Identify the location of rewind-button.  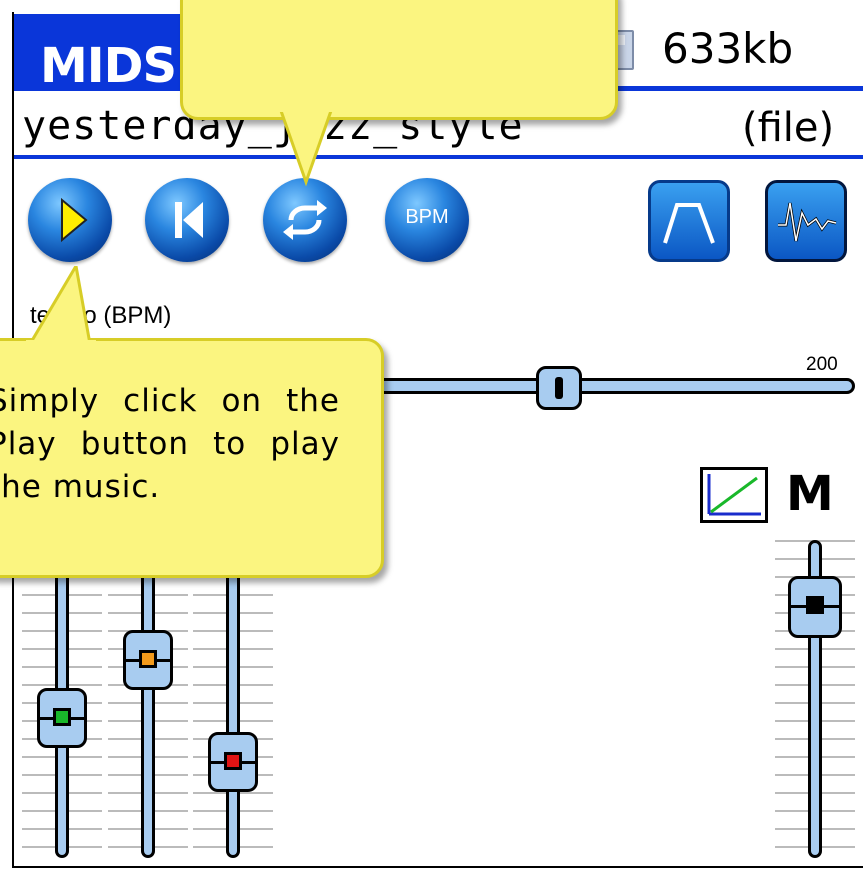
(187, 220).